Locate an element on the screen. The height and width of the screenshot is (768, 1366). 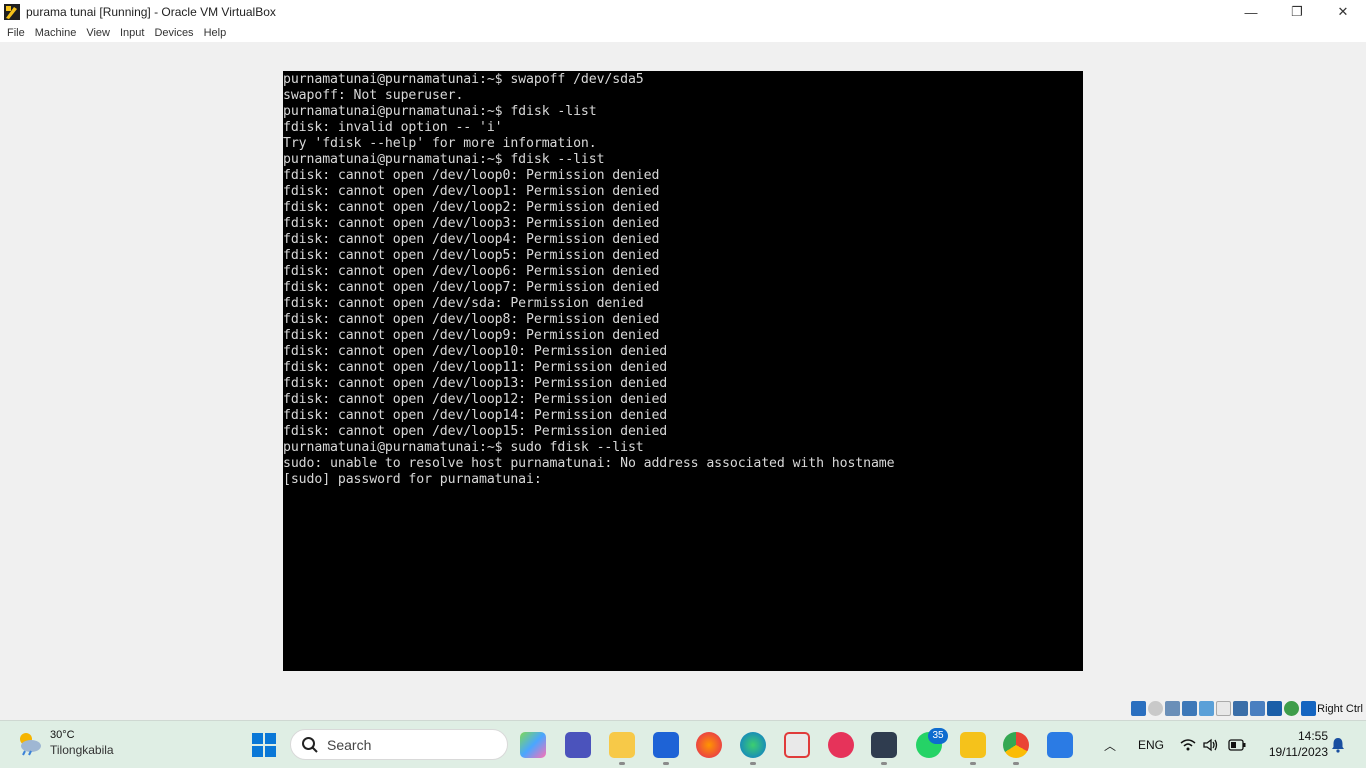
minimize-button: — is located at coordinates (1251, 12).